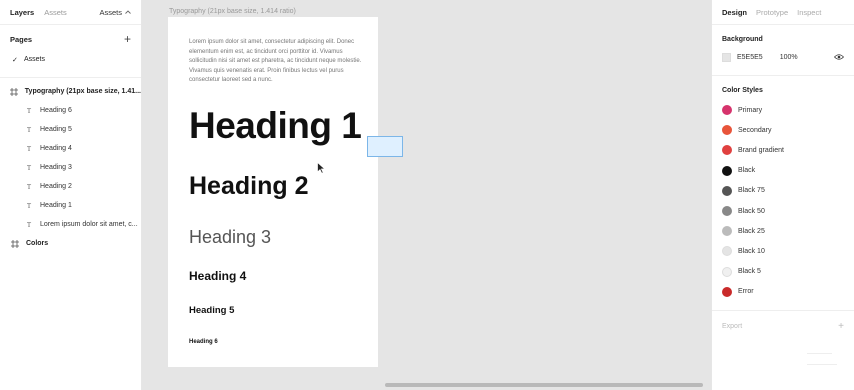  I want to click on checkmark-icon: ✓, so click(15, 60).